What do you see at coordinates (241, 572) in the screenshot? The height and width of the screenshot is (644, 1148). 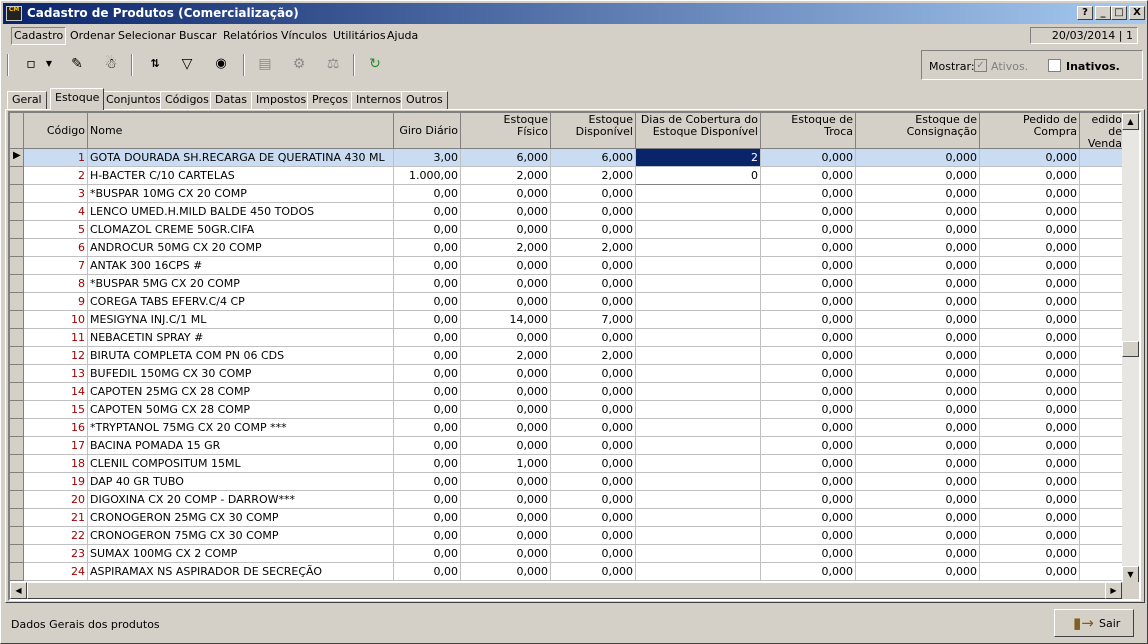 I see `product-name-cell: ASPIRAMAX NS ASPIRADOR DE SECREÇÃO` at bounding box center [241, 572].